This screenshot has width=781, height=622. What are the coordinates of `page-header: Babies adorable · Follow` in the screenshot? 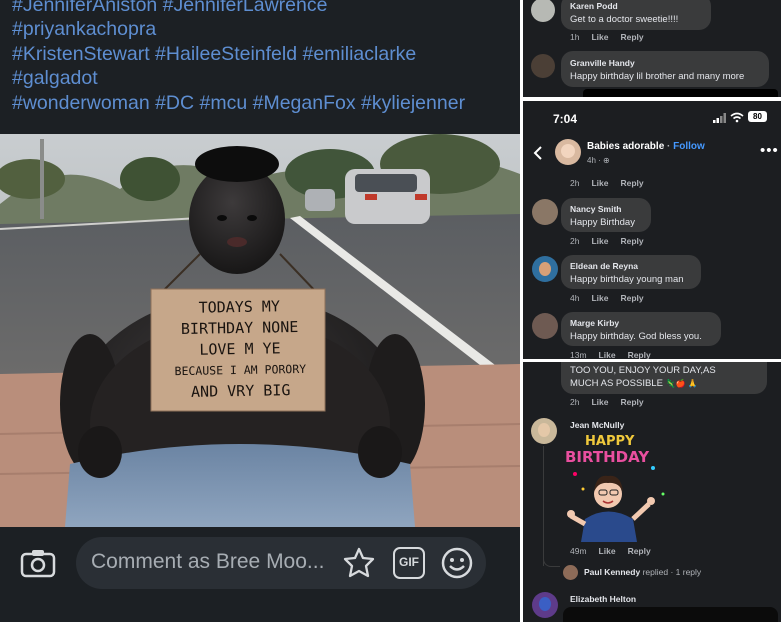 It's located at (646, 146).